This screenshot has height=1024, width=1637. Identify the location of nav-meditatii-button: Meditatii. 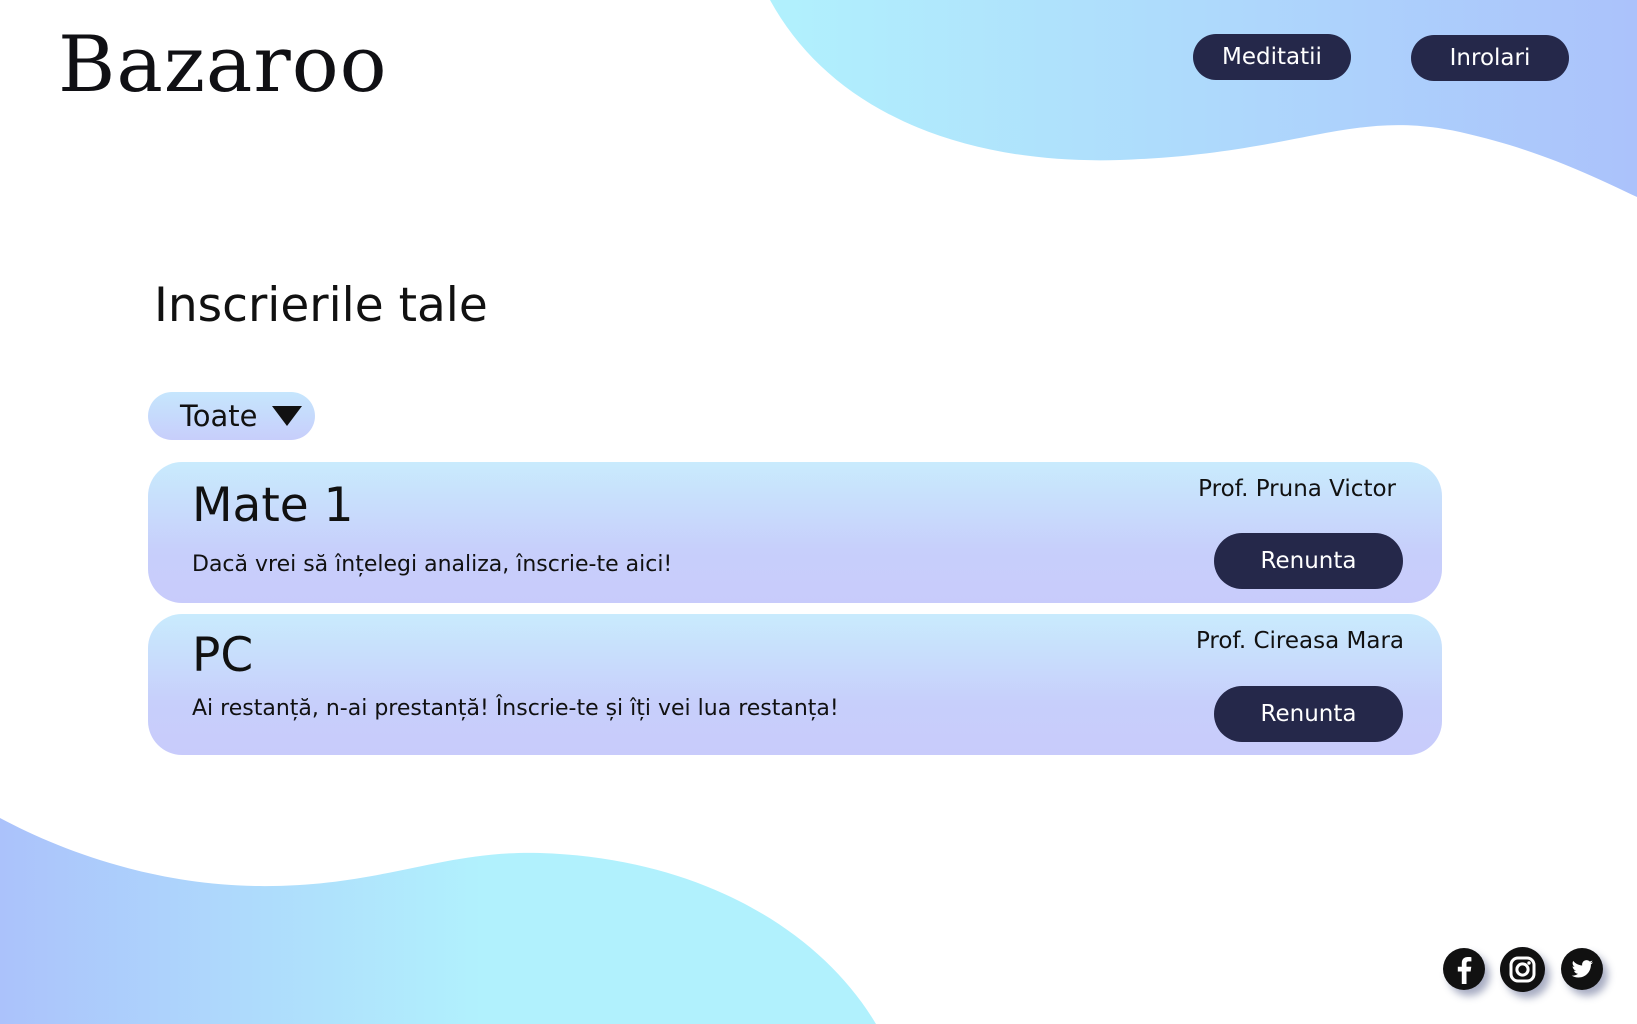
(1272, 57).